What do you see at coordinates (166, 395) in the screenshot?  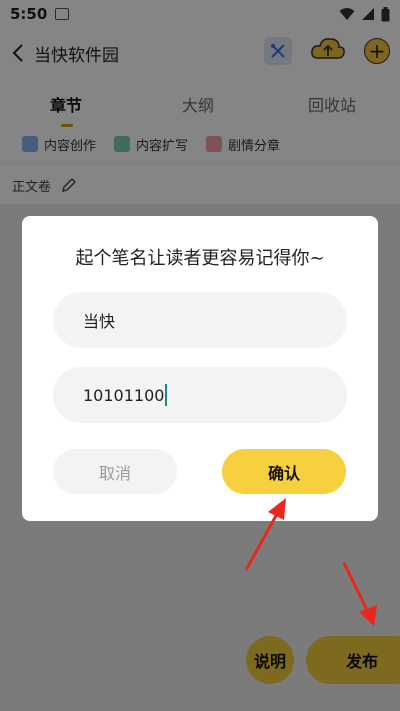 I see `text-caret` at bounding box center [166, 395].